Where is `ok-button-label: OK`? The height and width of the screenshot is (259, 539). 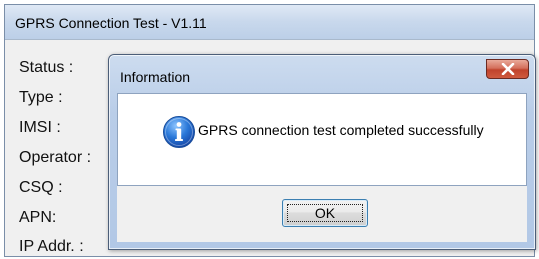 ok-button-label: OK is located at coordinates (325, 213).